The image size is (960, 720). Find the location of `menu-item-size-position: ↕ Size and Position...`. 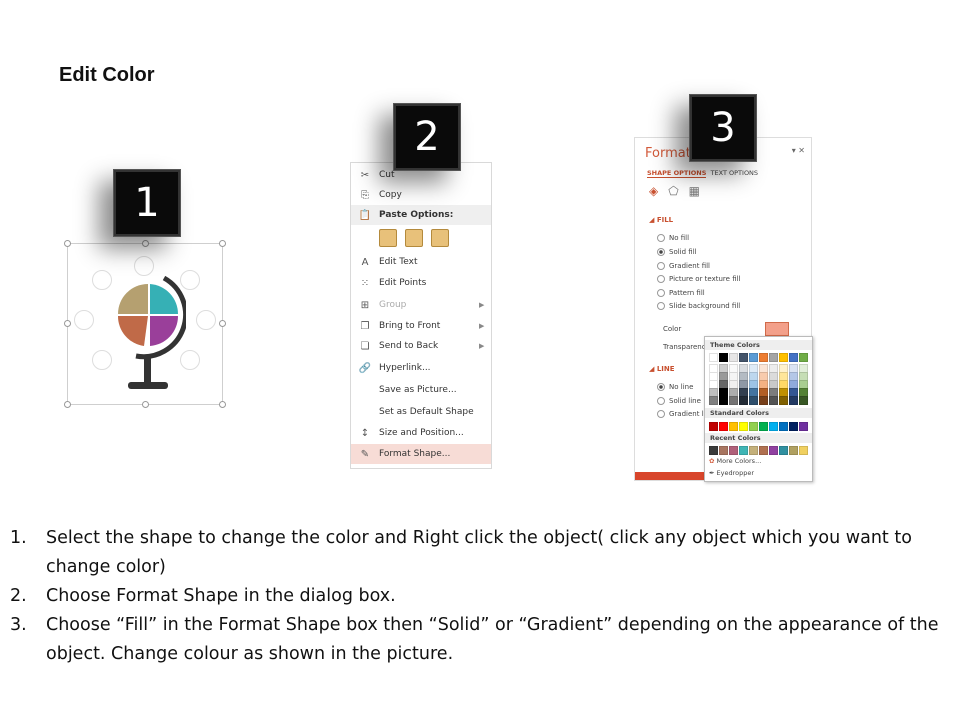

menu-item-size-position: ↕ Size and Position... is located at coordinates (421, 433).